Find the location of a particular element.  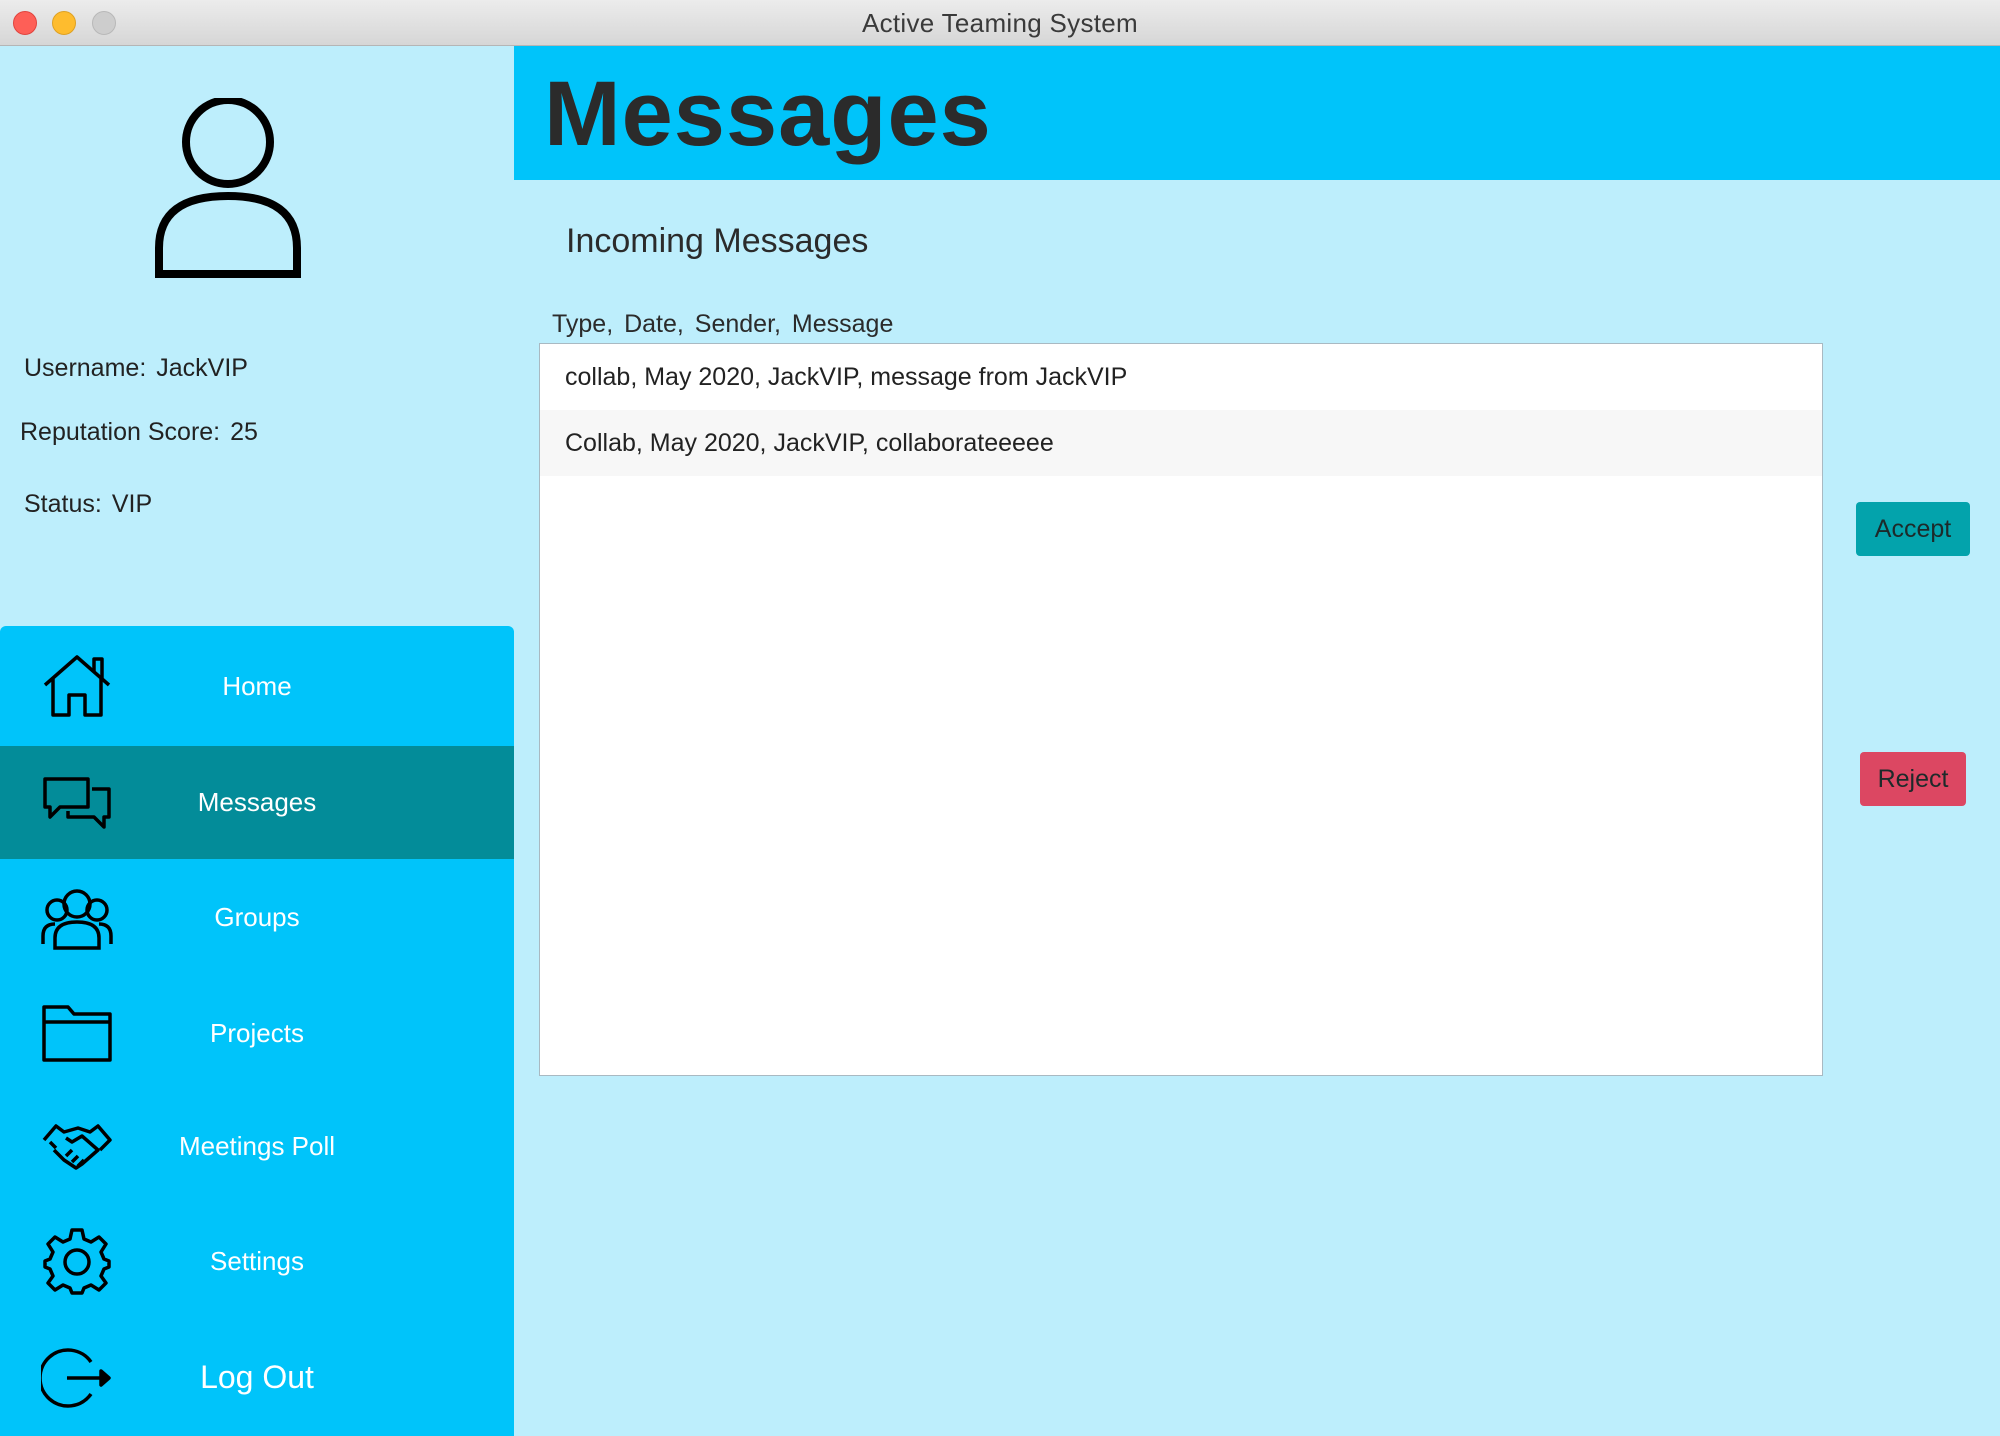

nav-item-projects: Projects is located at coordinates (257, 1033).